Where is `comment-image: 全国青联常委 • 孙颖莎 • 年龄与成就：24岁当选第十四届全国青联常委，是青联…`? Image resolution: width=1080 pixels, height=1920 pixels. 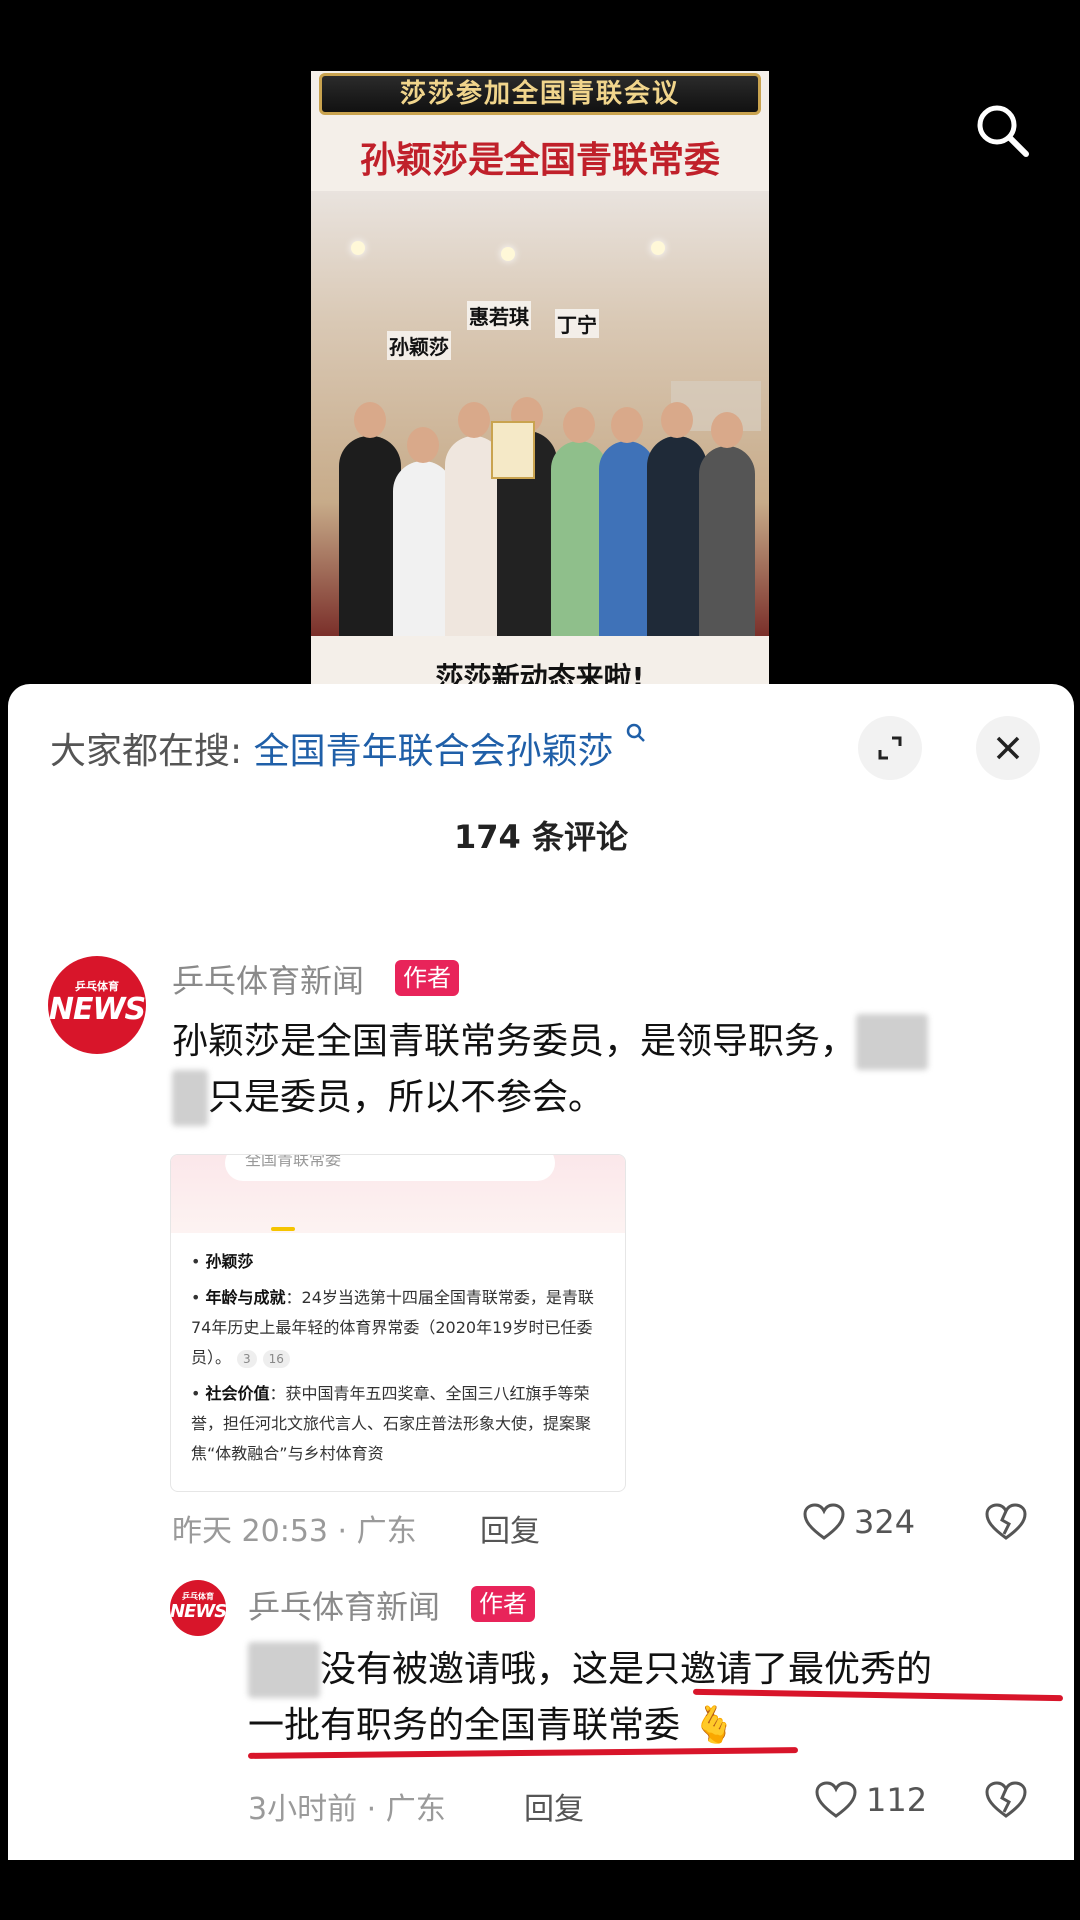 comment-image: 全国青联常委 • 孙颖莎 • 年龄与成就：24岁当选第十四届全国青联常委，是青联… is located at coordinates (398, 1323).